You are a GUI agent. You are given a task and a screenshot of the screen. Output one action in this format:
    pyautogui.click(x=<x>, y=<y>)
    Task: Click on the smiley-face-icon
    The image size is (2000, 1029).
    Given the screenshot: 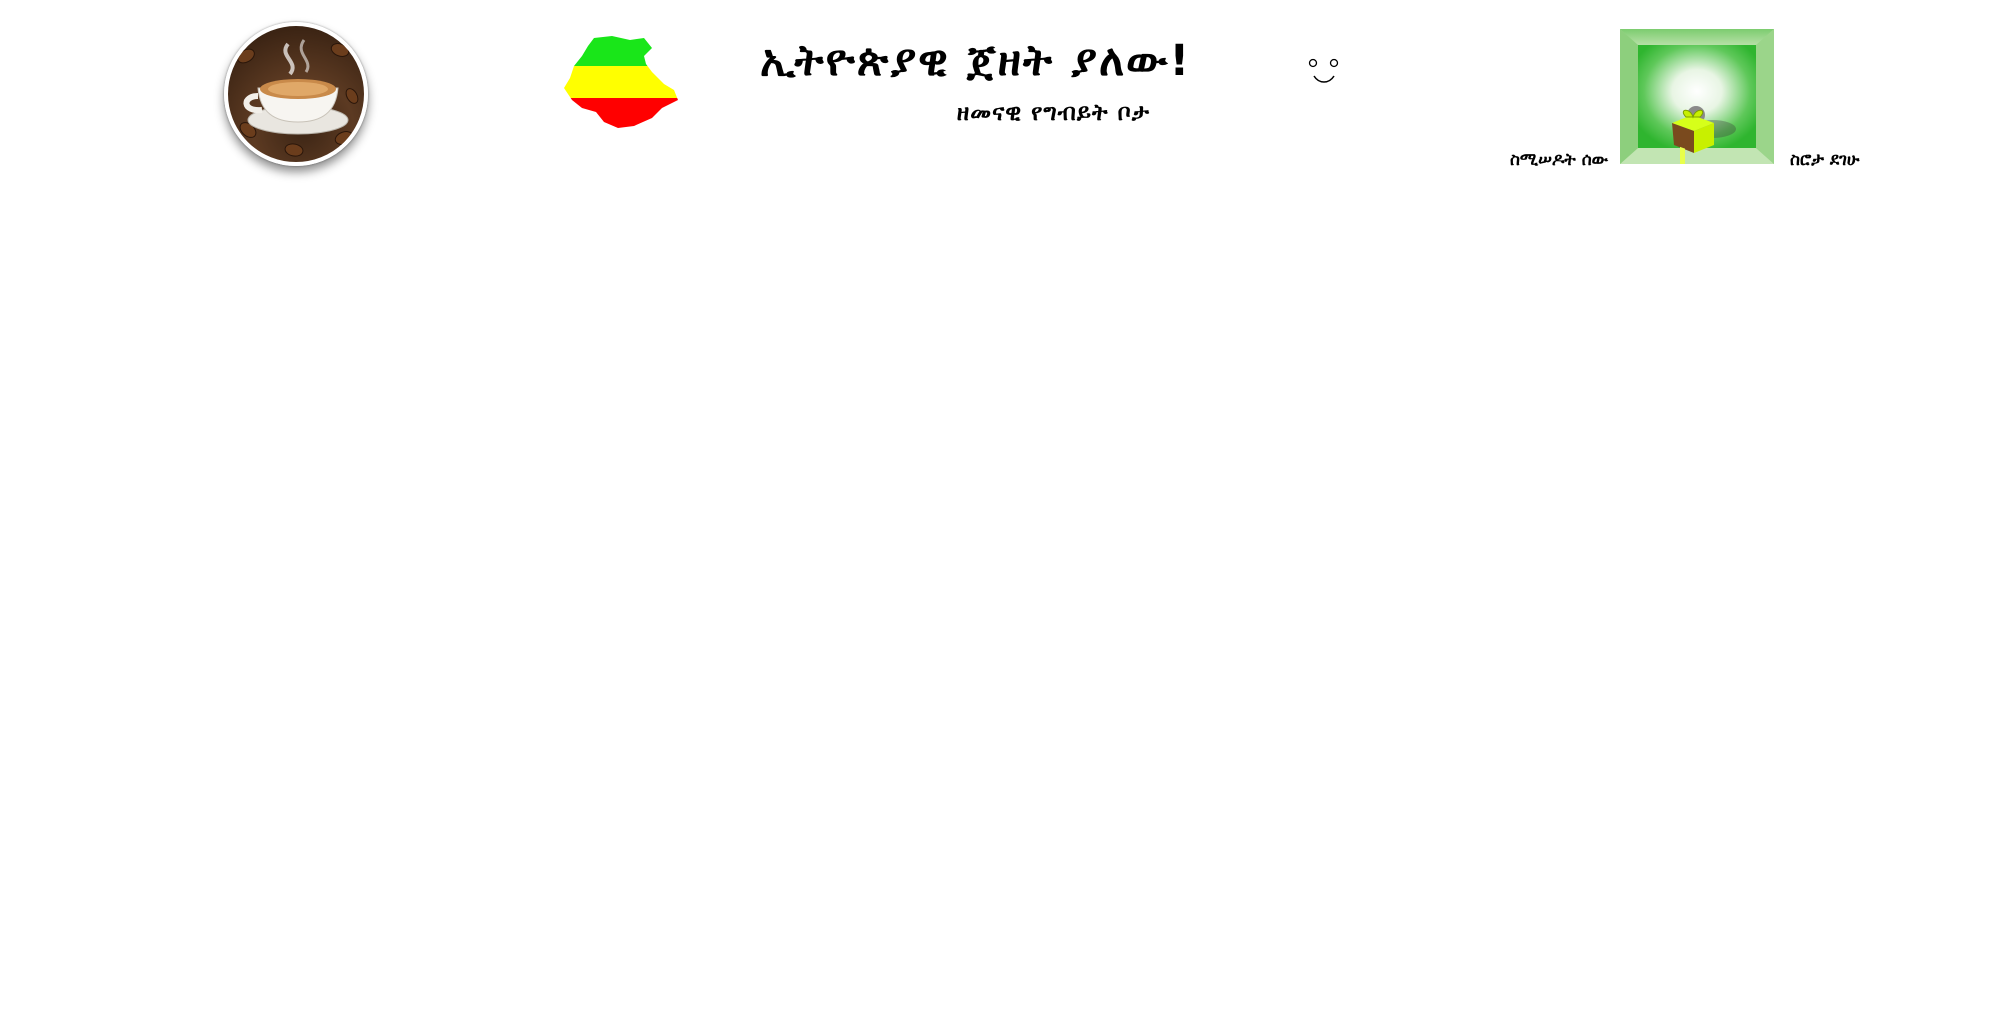 What is the action you would take?
    pyautogui.click(x=1323, y=70)
    